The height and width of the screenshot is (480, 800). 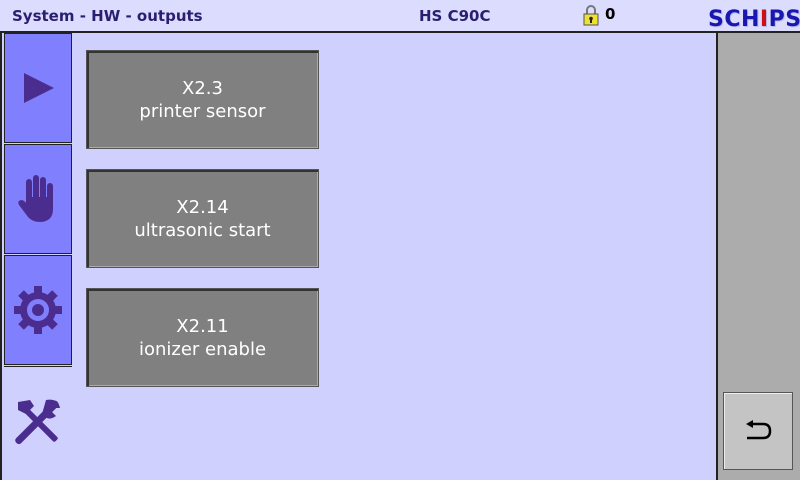 What do you see at coordinates (107, 16) in the screenshot?
I see `page-title: System - HW - outputs` at bounding box center [107, 16].